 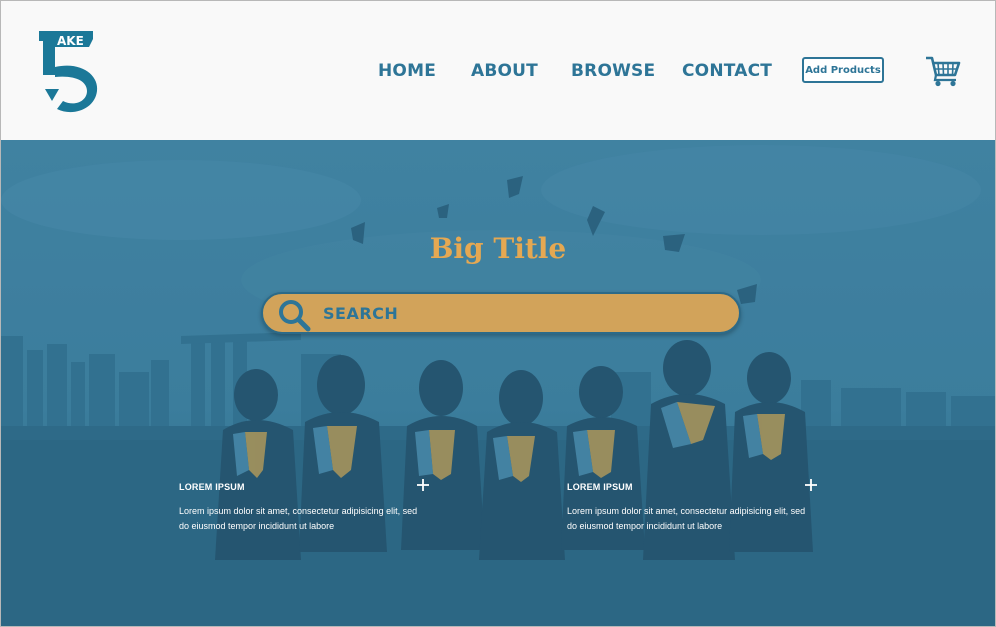 What do you see at coordinates (943, 71) in the screenshot?
I see `shopping-cart-icon` at bounding box center [943, 71].